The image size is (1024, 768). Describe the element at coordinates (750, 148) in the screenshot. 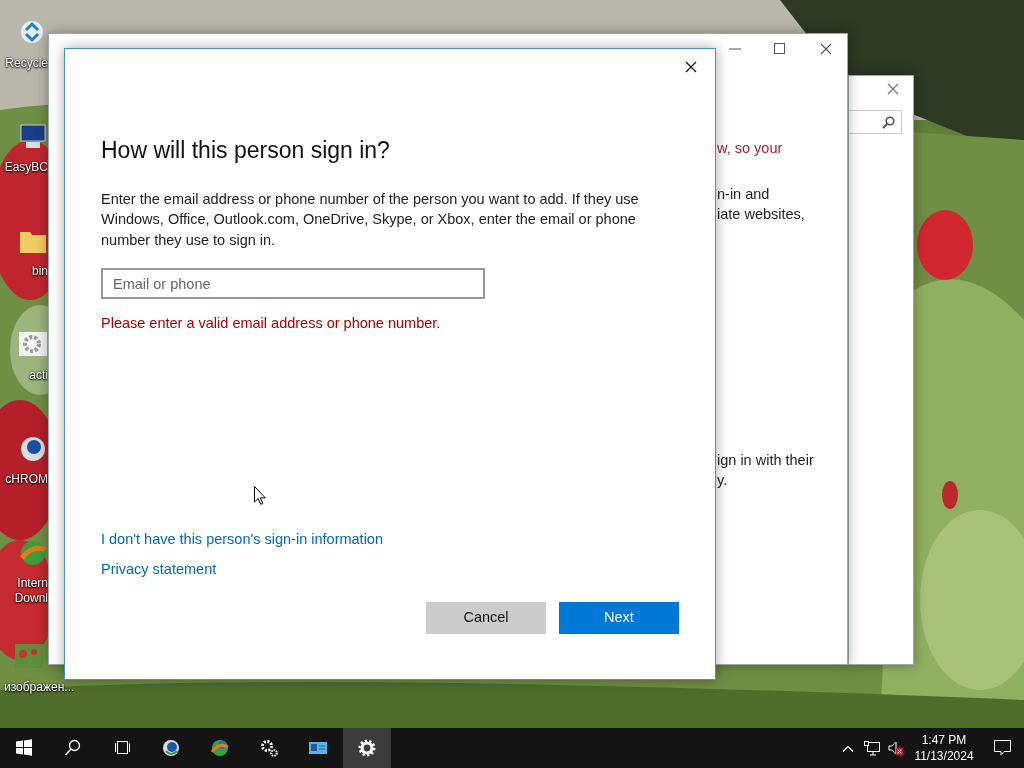

I see `window-text: w, so your` at that location.